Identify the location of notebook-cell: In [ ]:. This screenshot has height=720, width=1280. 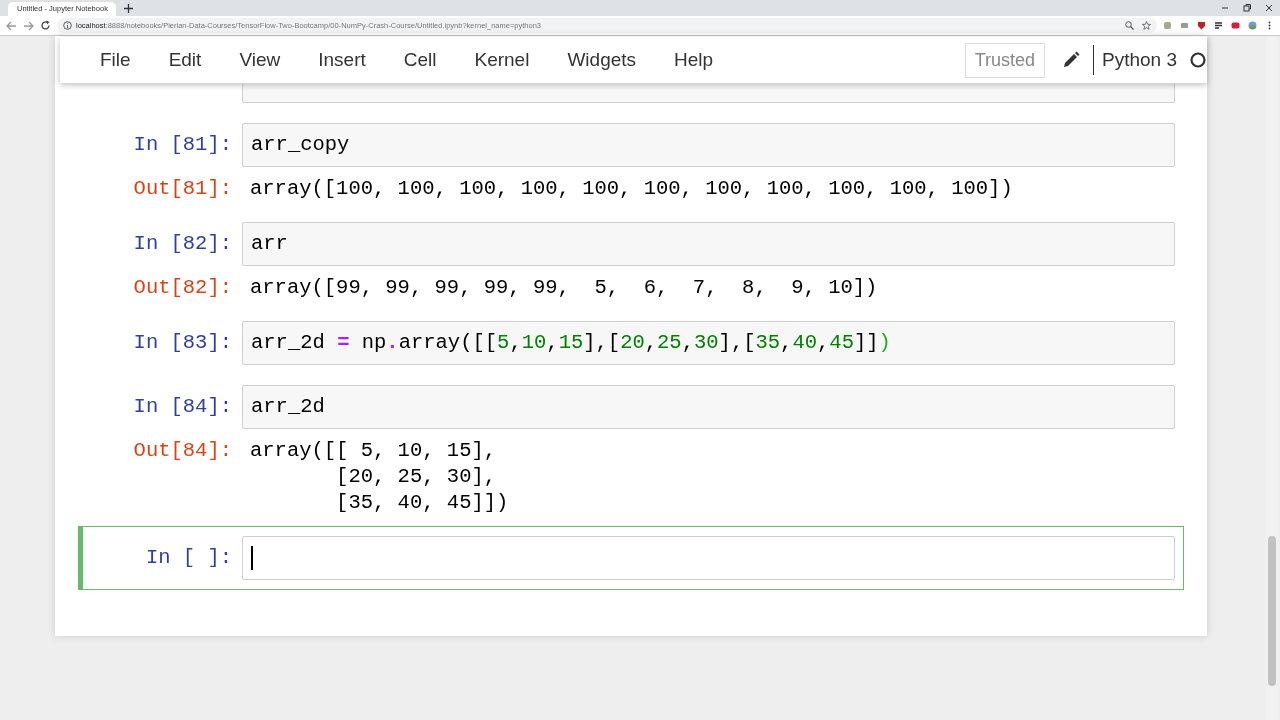
(631, 558).